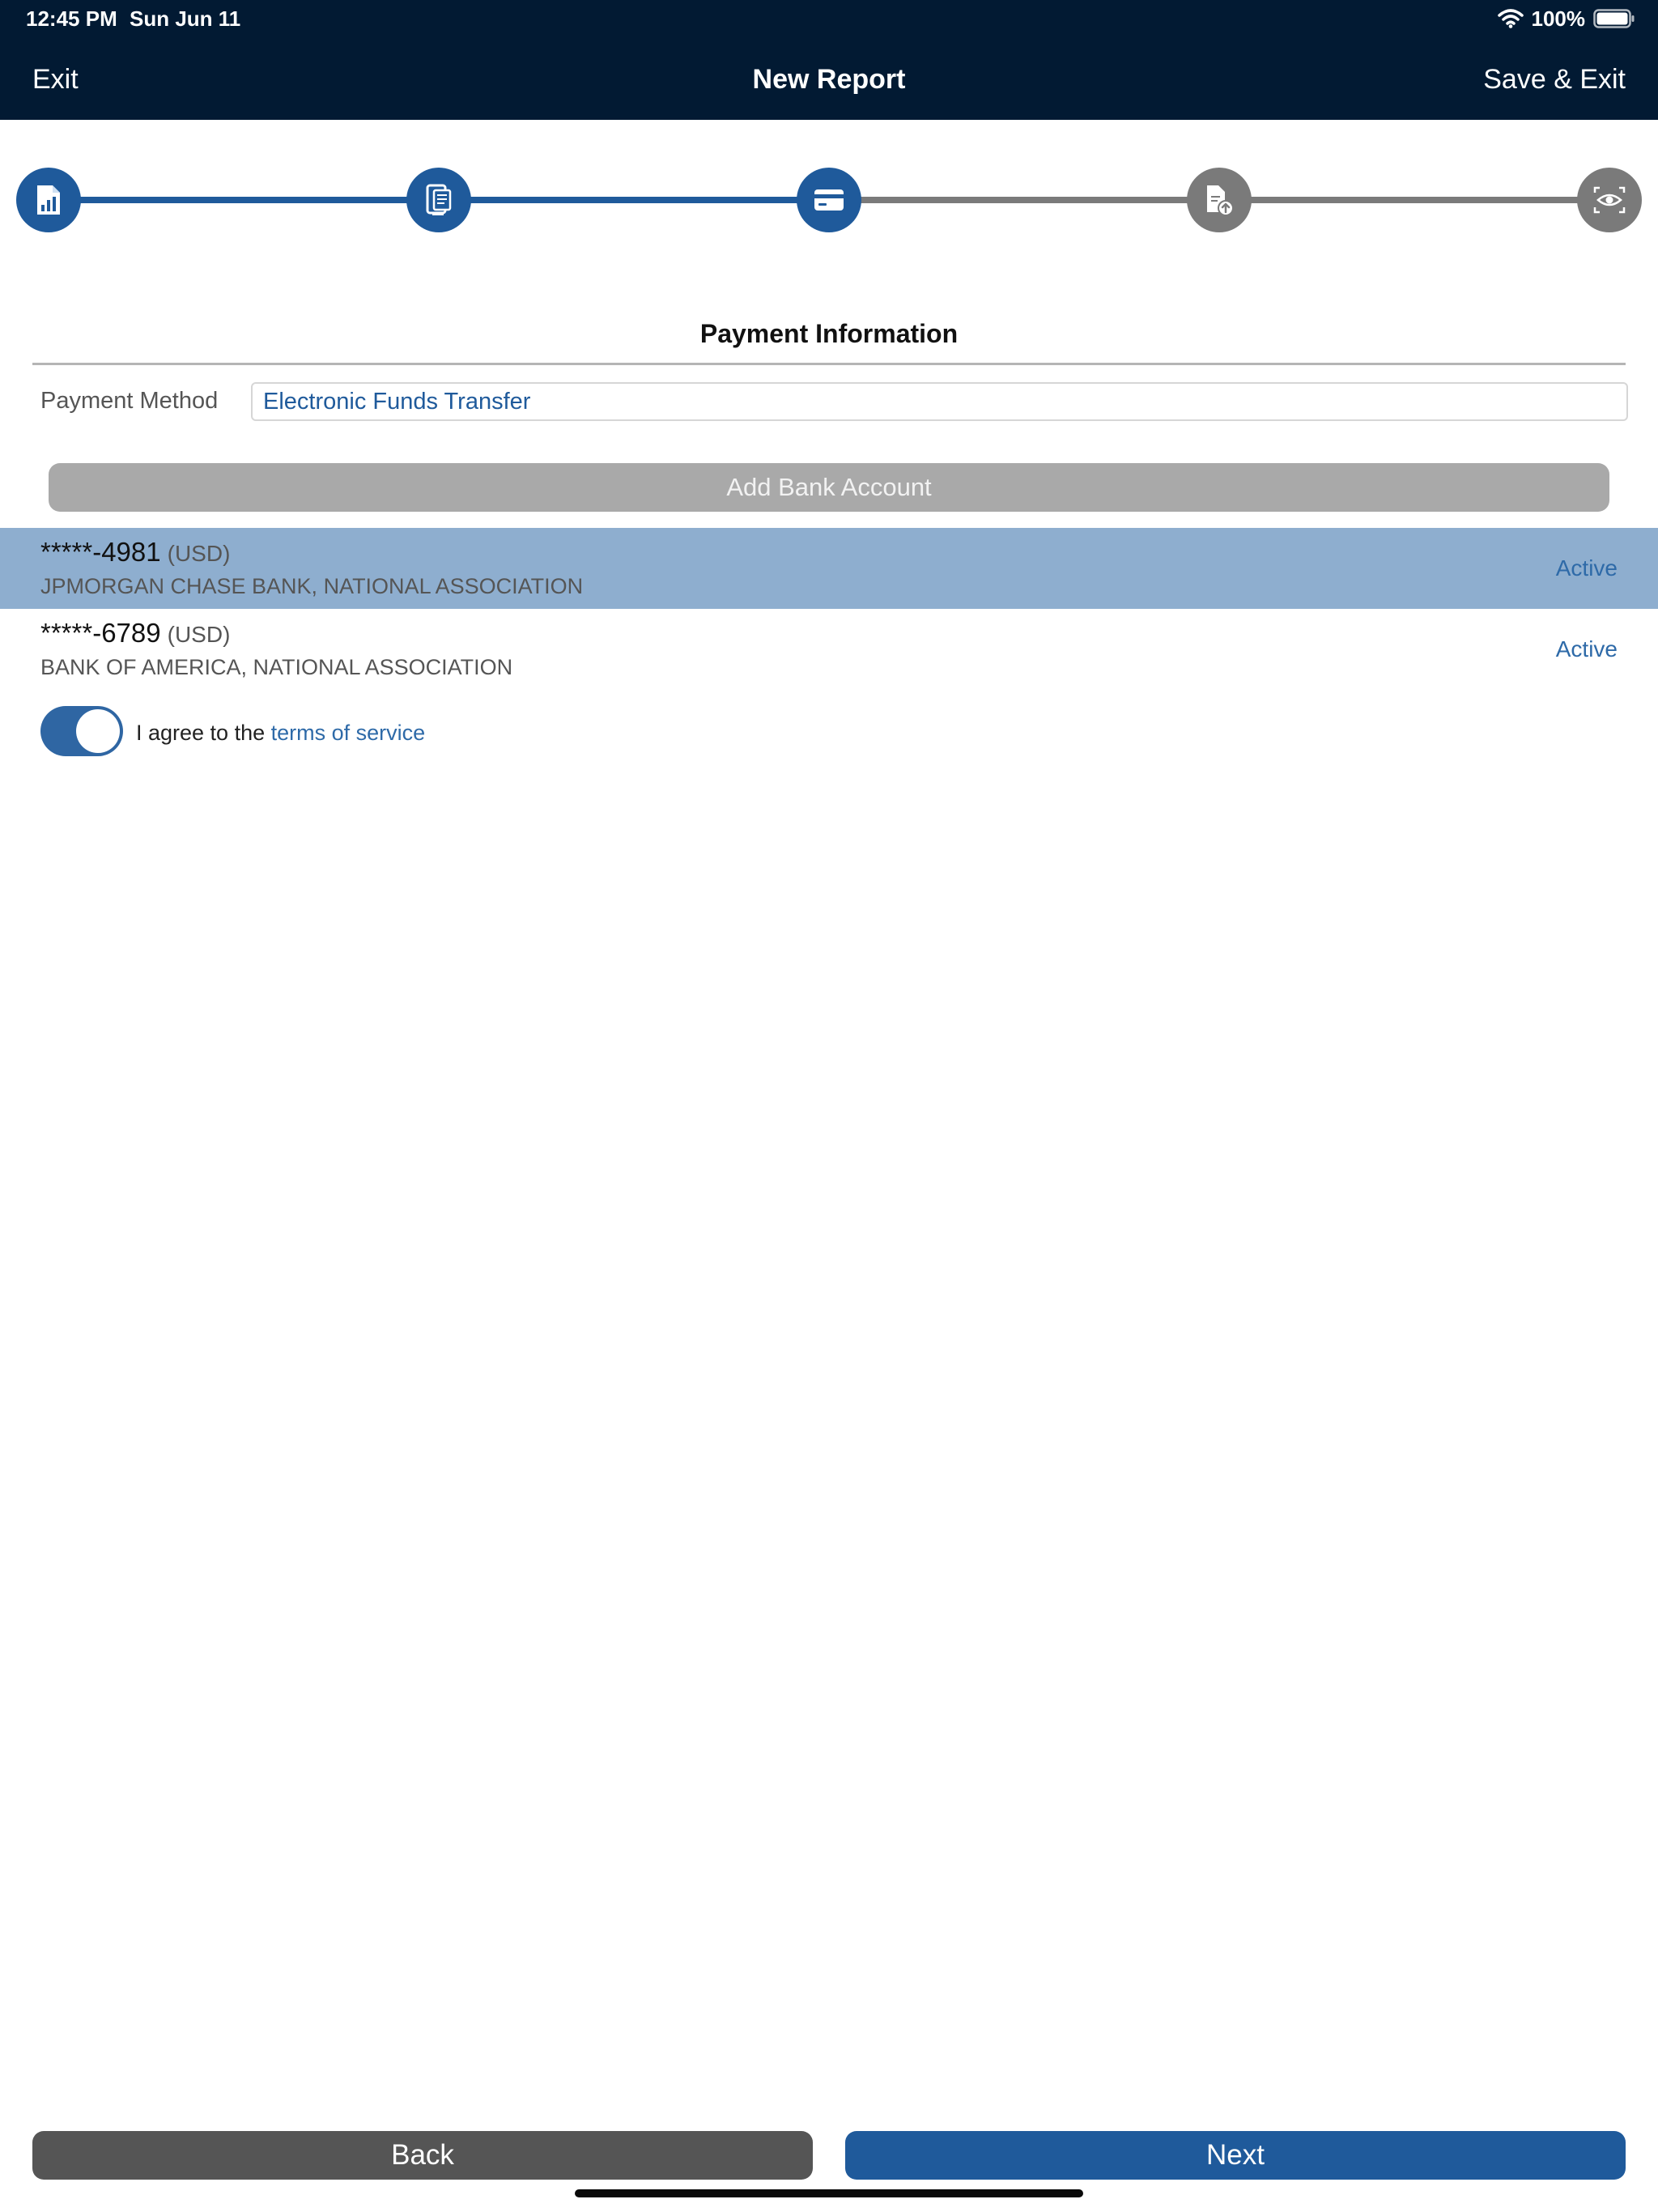 The image size is (1658, 2212). I want to click on section-divider, so click(829, 364).